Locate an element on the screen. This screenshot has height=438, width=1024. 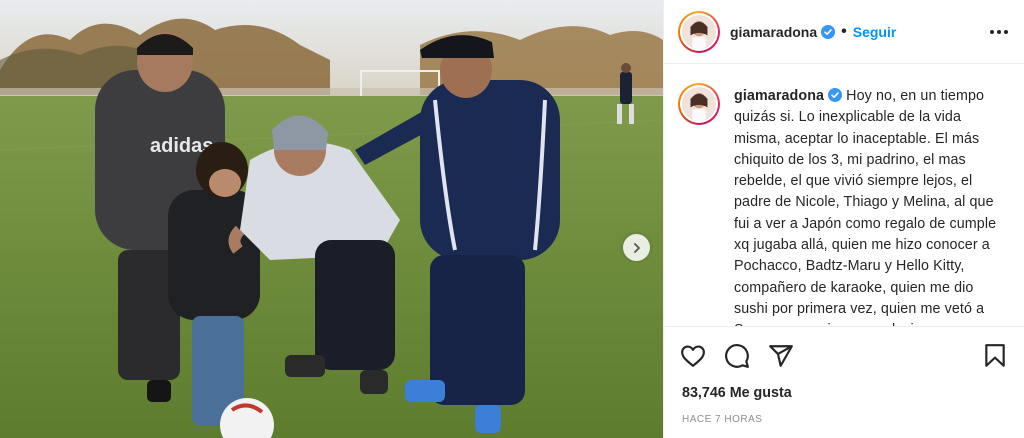
next-image-button is located at coordinates (636, 247).